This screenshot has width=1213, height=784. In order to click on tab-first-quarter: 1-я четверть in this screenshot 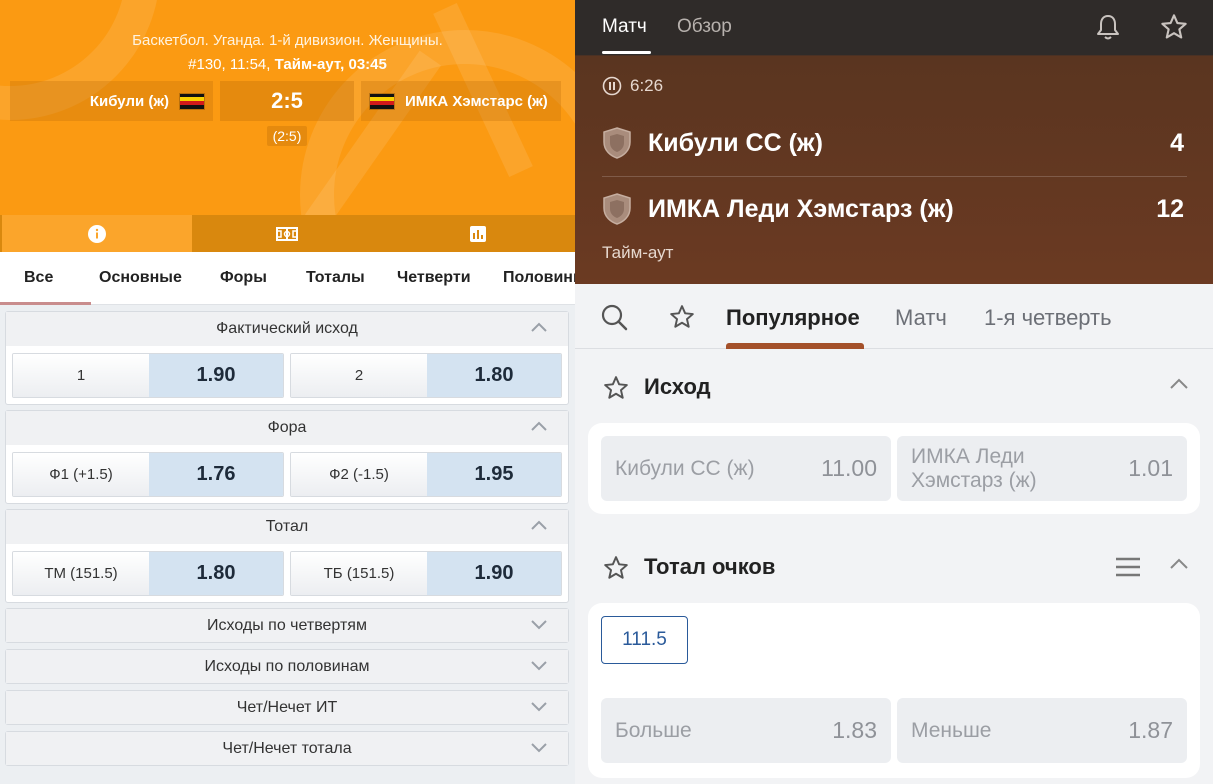, I will do `click(1048, 318)`.